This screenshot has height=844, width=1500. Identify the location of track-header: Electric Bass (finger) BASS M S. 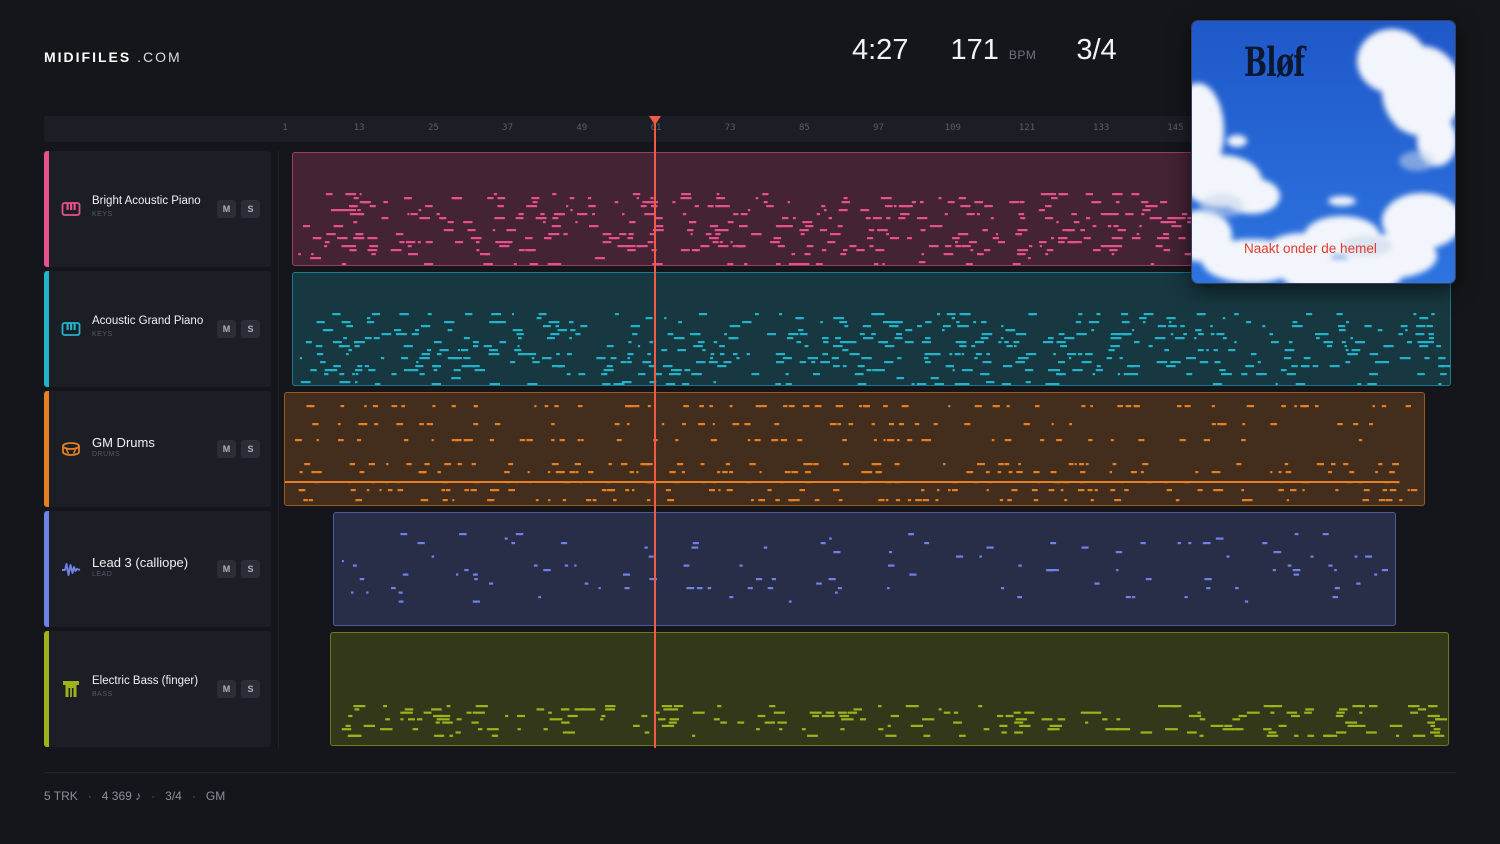
(157, 689).